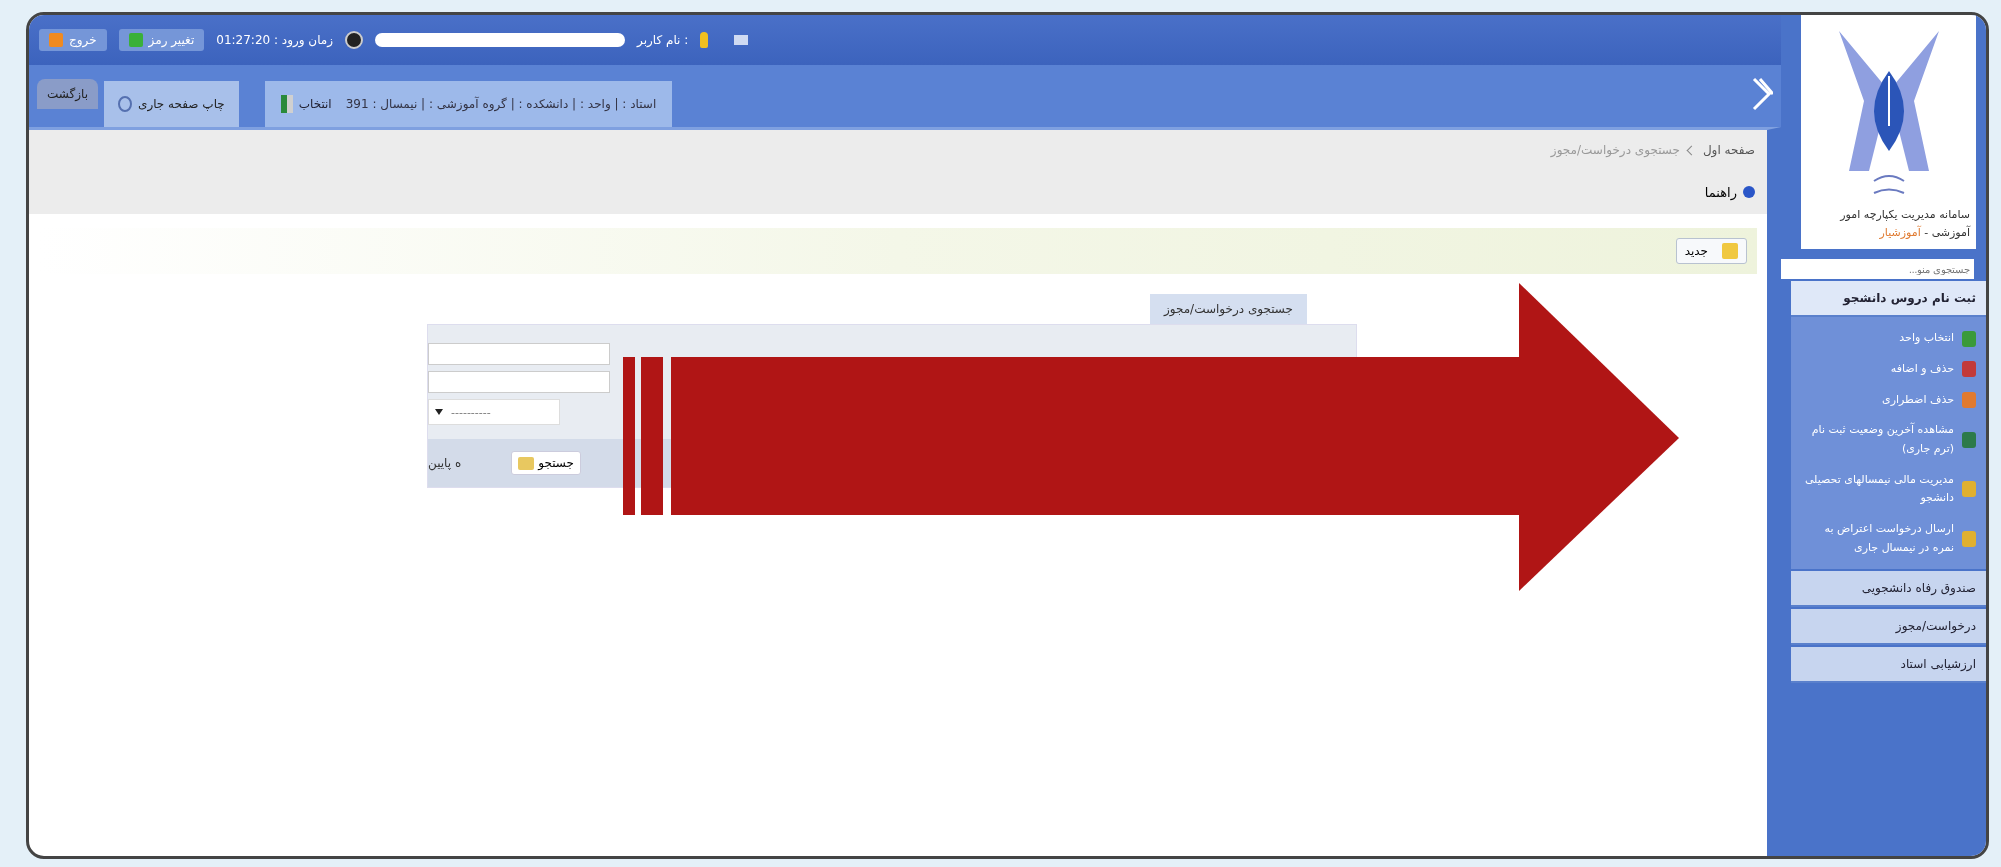 This screenshot has height=867, width=2001. What do you see at coordinates (439, 412) in the screenshot?
I see `dropdown-arrow-icon` at bounding box center [439, 412].